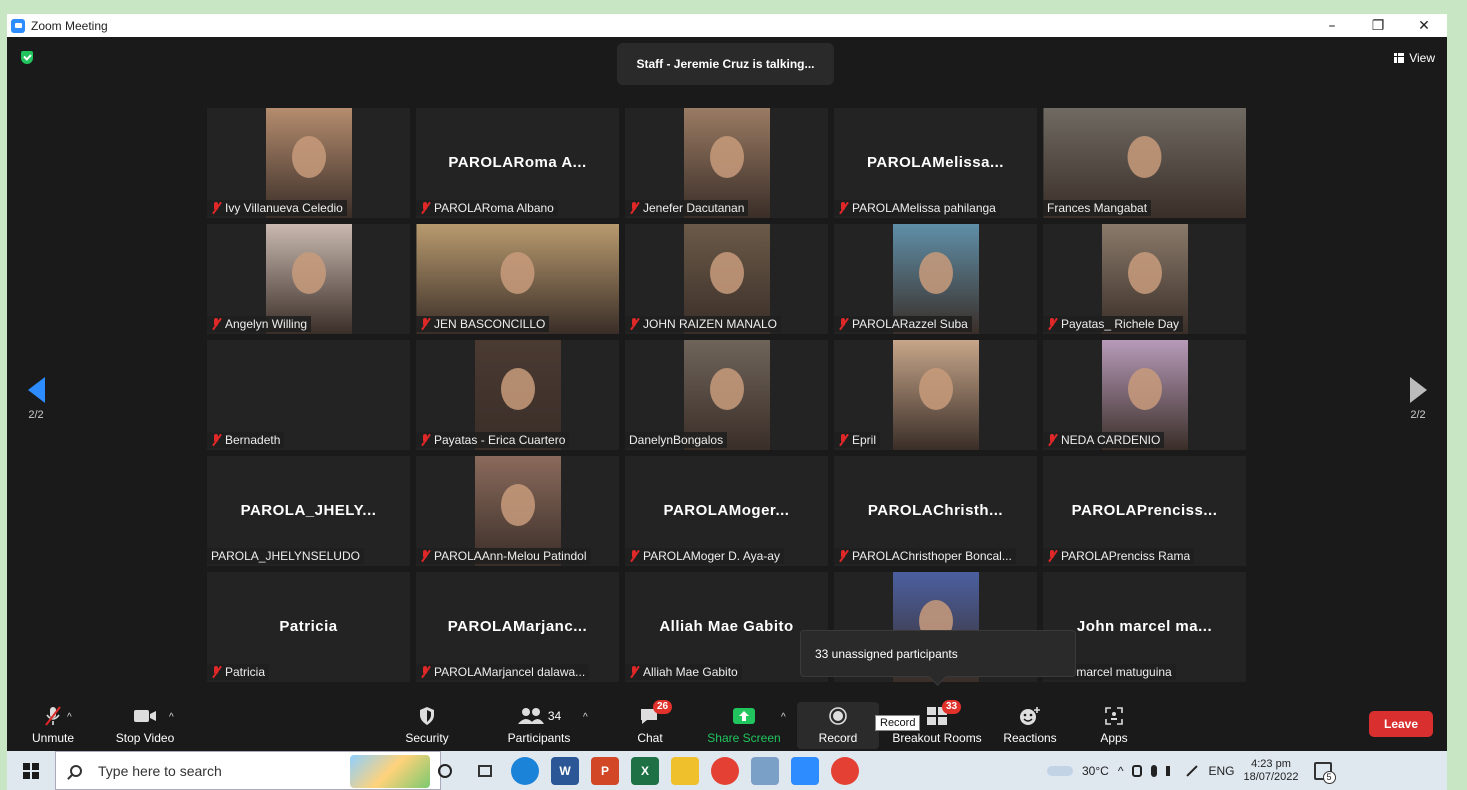 This screenshot has height=790, width=1467. Describe the element at coordinates (726, 627) in the screenshot. I see `participant-tile: Alliah Mae Gabito Alliah Mae Gabito` at that location.